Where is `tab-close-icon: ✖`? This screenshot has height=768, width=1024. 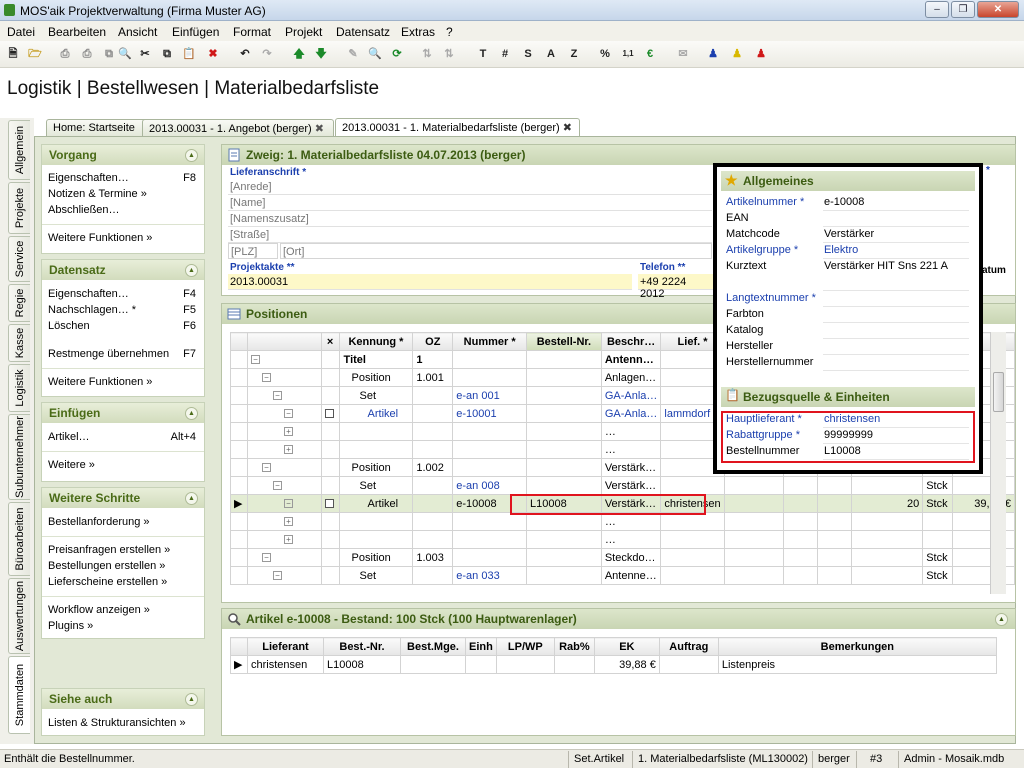 tab-close-icon: ✖ is located at coordinates (567, 128).